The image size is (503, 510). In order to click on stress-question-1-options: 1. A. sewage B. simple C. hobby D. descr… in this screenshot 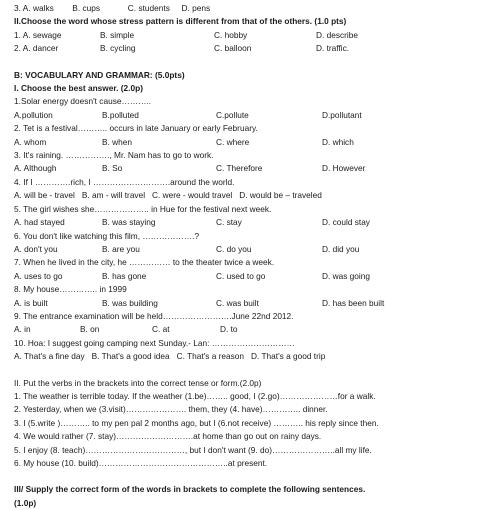, I will do `click(255, 35)`.